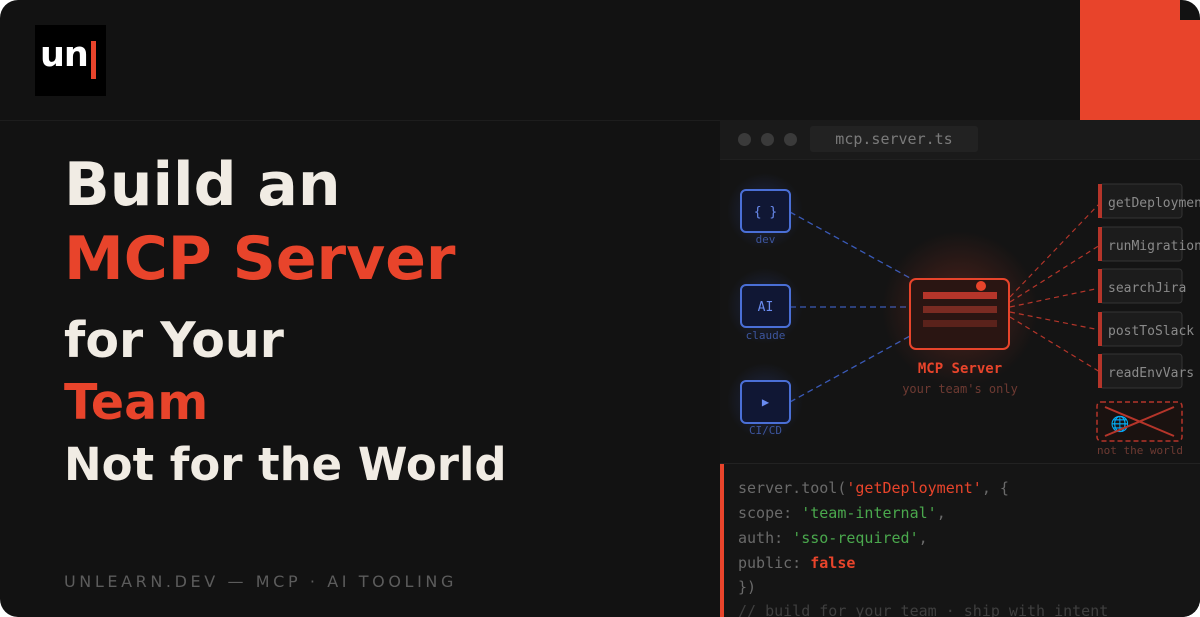 The width and height of the screenshot is (1200, 617). I want to click on window-dot-minimize, so click(767, 139).